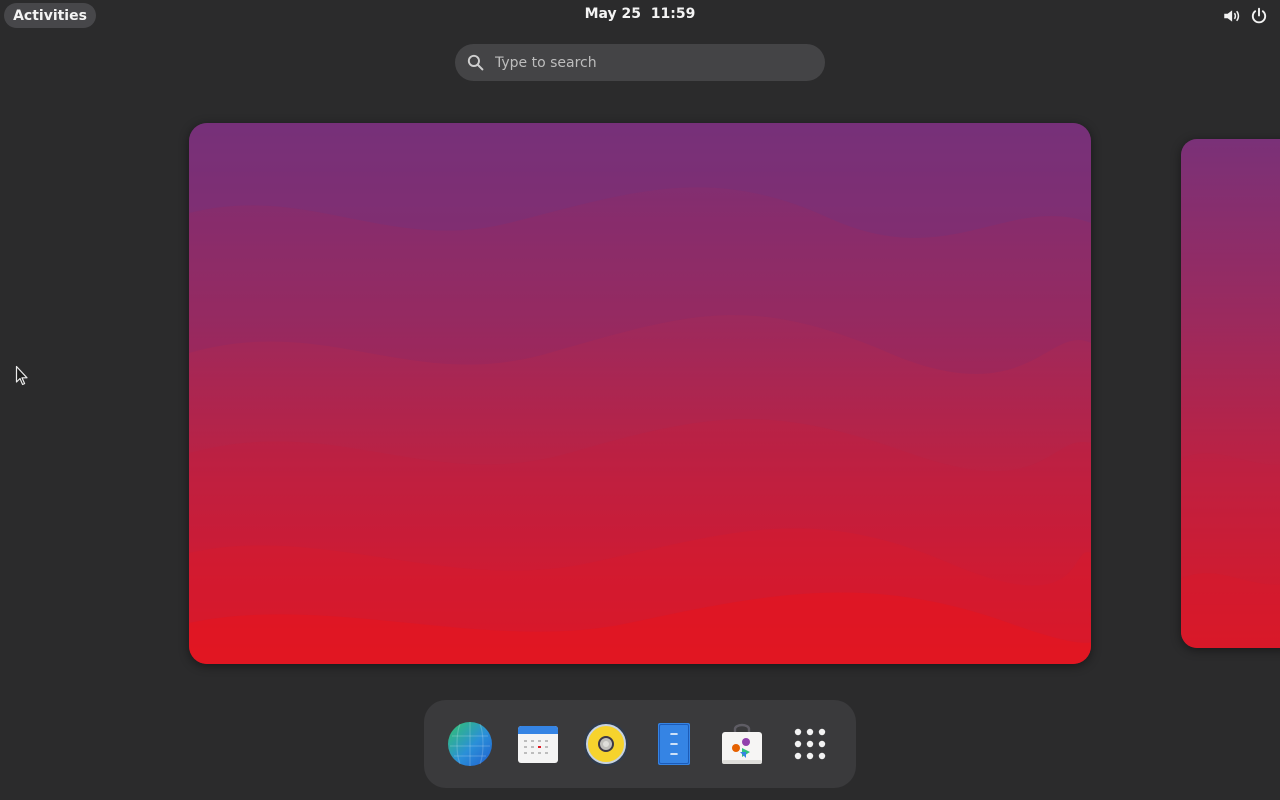  I want to click on wallpaper-thumbnail, so click(1230, 393).